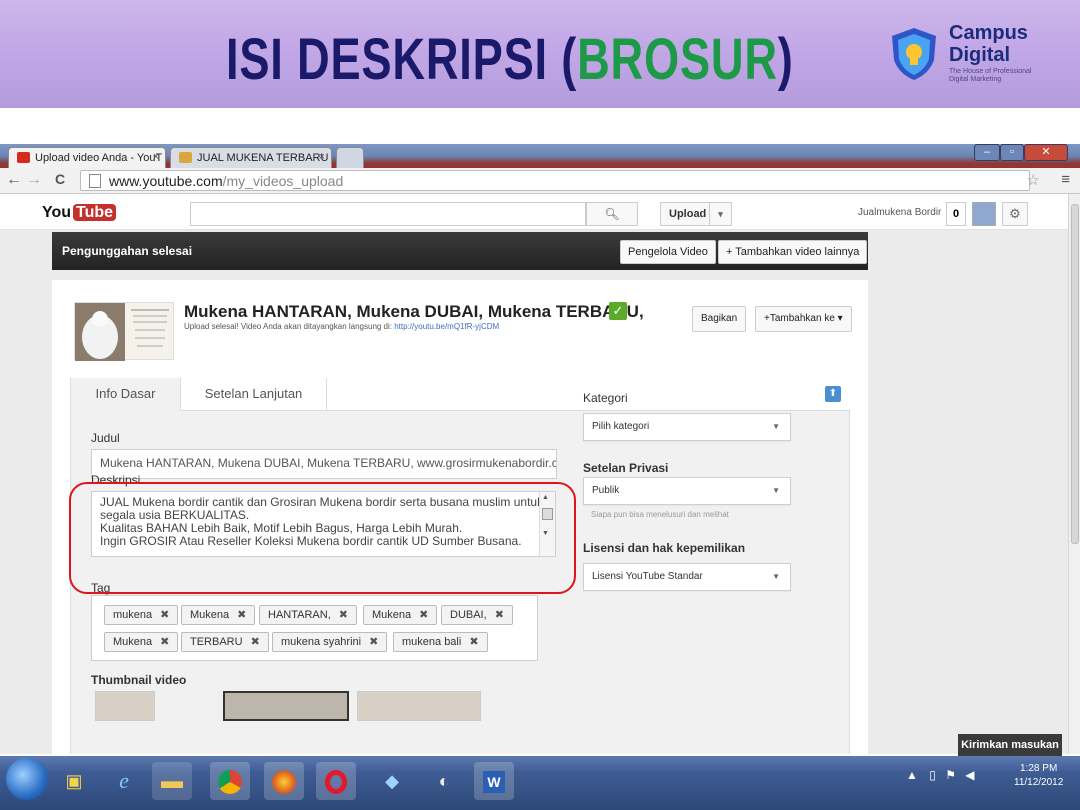 The width and height of the screenshot is (1080, 810). What do you see at coordinates (1075, 374) in the screenshot?
I see `page-scroll-thumb` at bounding box center [1075, 374].